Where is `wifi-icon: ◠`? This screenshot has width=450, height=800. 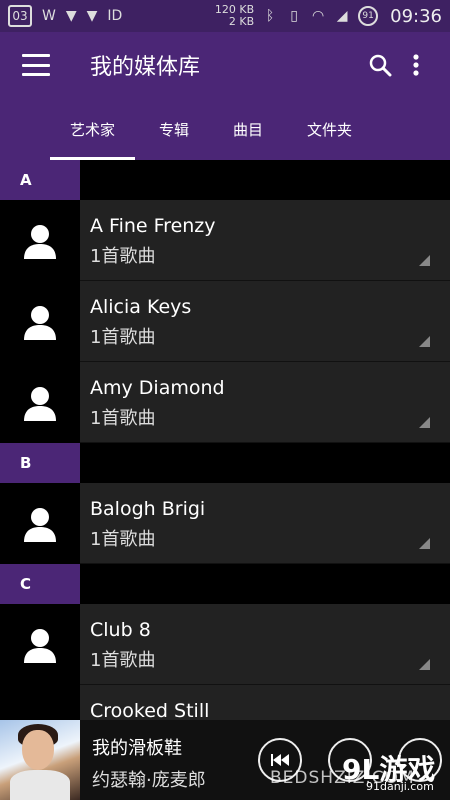 wifi-icon: ◠ is located at coordinates (318, 16).